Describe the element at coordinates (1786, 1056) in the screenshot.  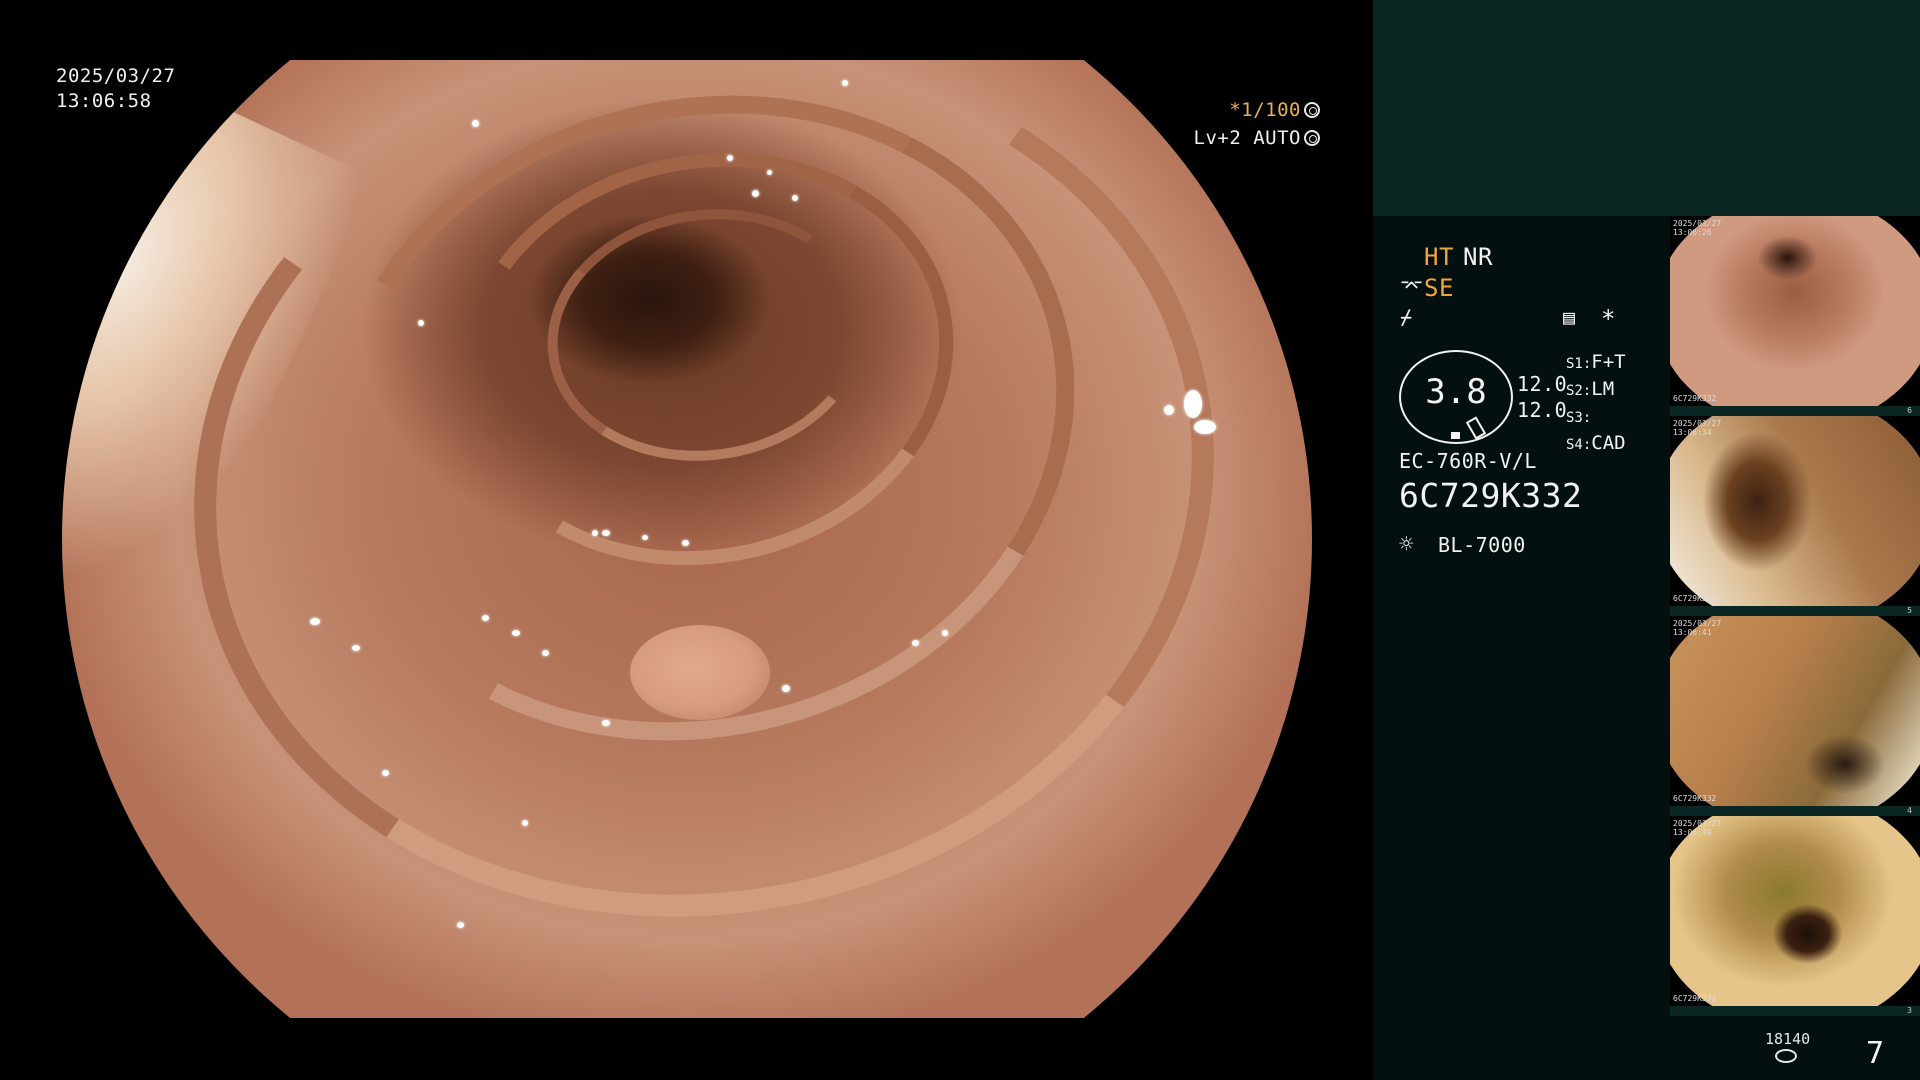
I see `storage-disk-icon` at that location.